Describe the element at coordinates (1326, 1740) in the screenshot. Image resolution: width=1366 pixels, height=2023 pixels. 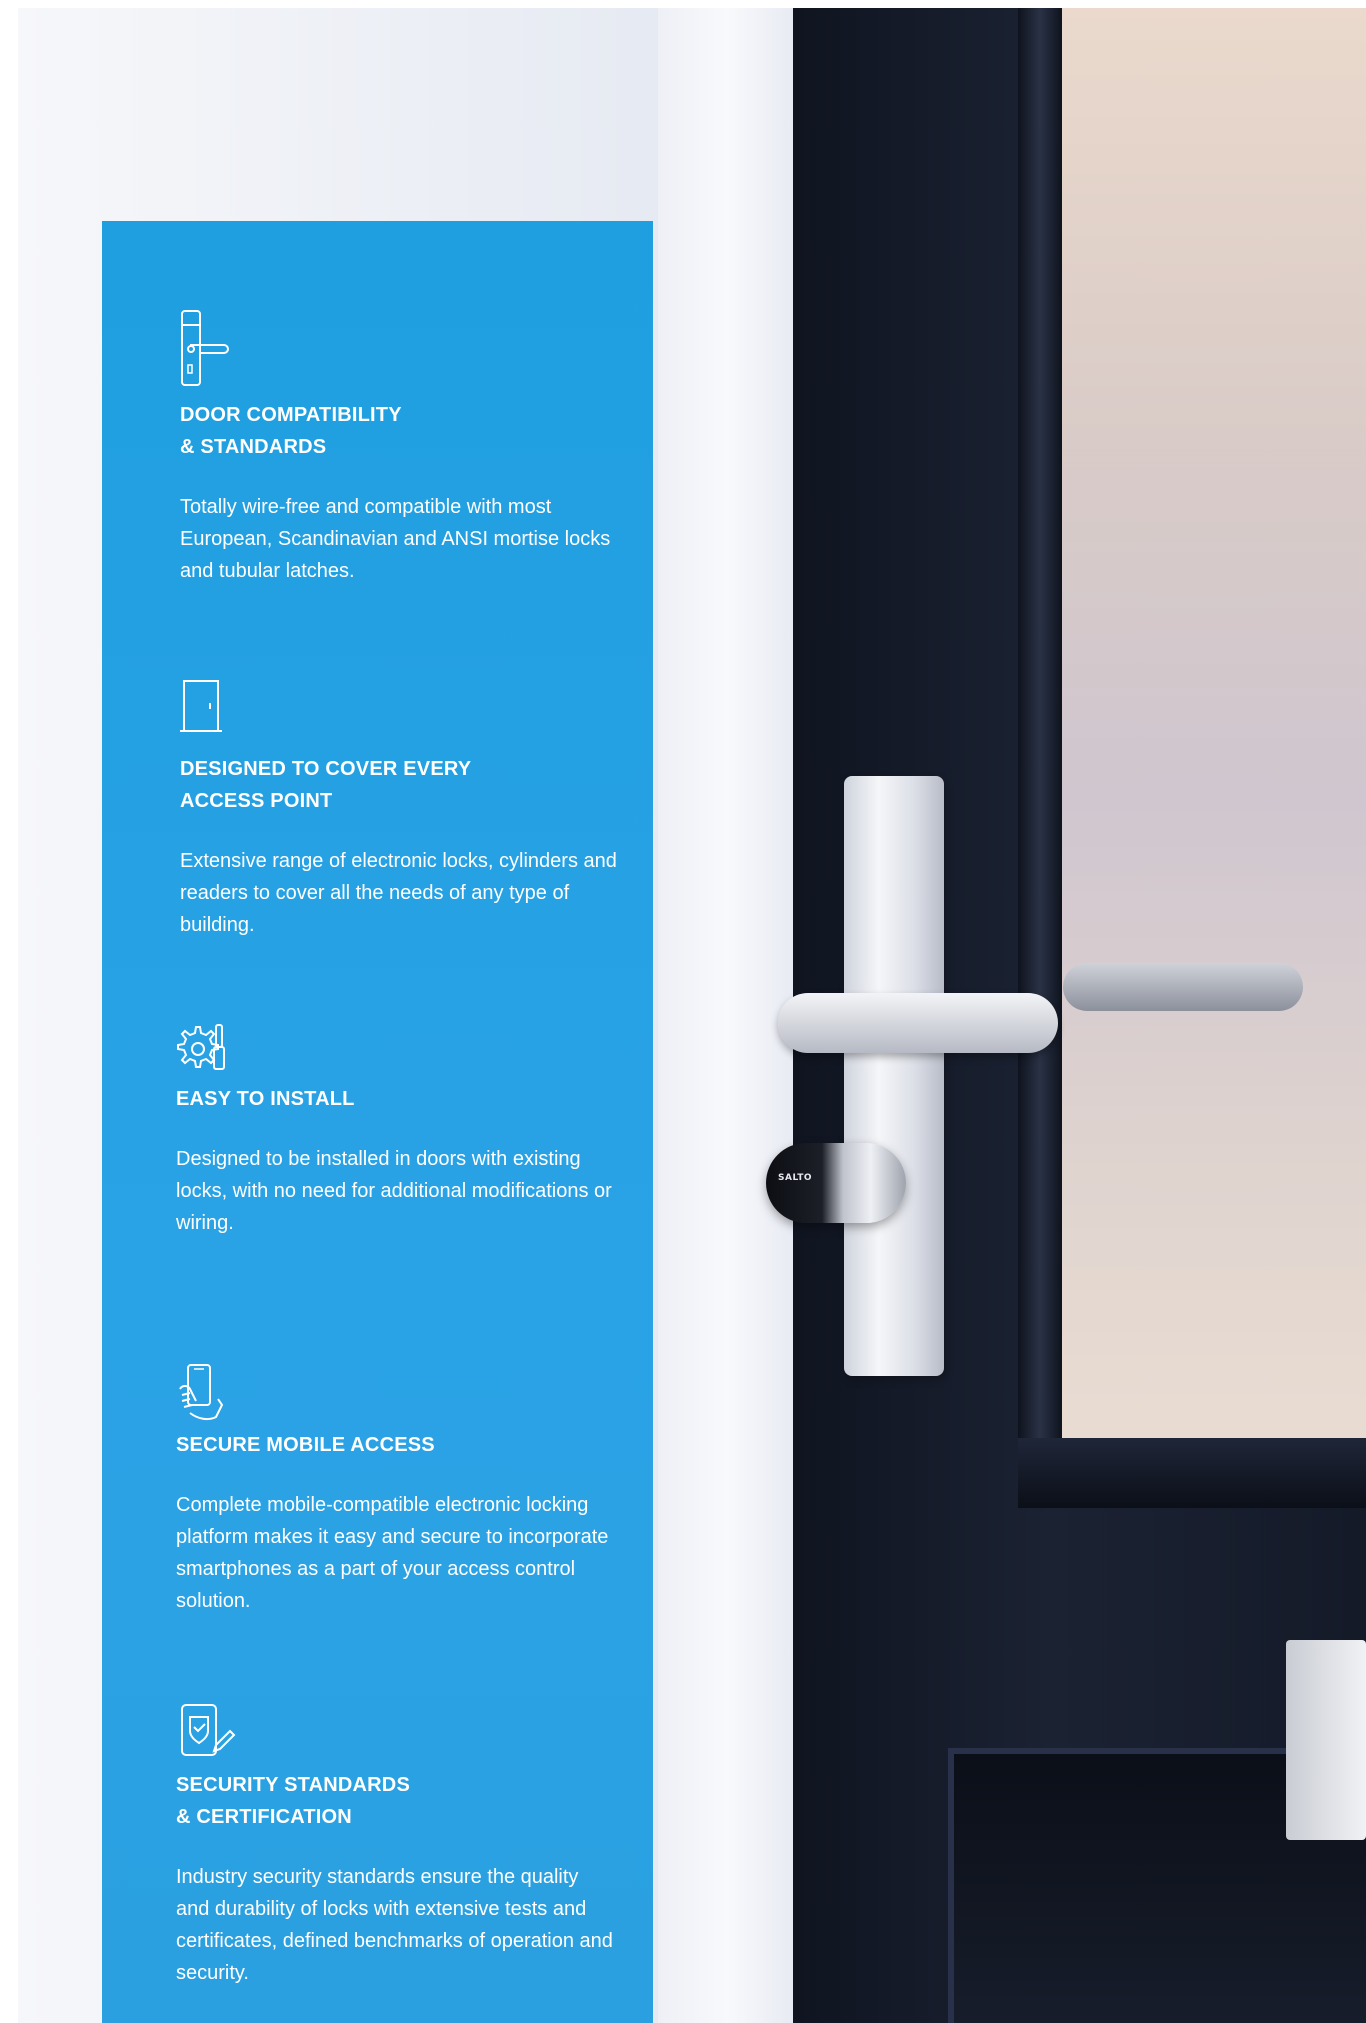
I see `letterbox` at that location.